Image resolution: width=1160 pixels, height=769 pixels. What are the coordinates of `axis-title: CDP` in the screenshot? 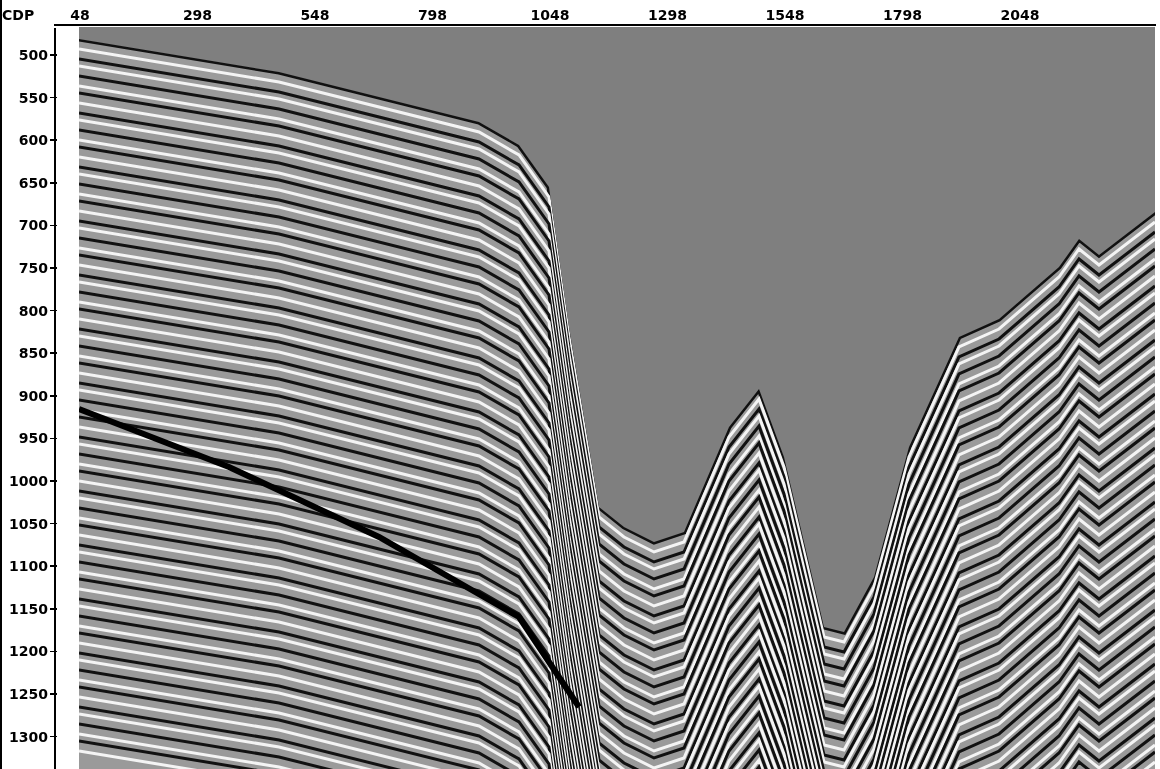 It's located at (18, 15).